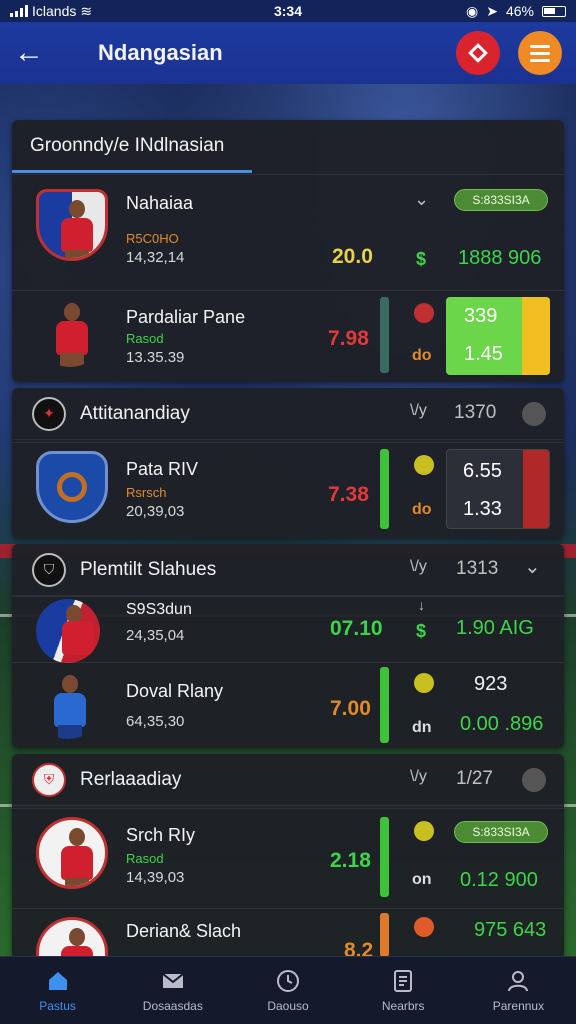  I want to click on match-row: S9S3dun 24,35,04 07.10 ↓ $ 1.90 AIG, so click(288, 629).